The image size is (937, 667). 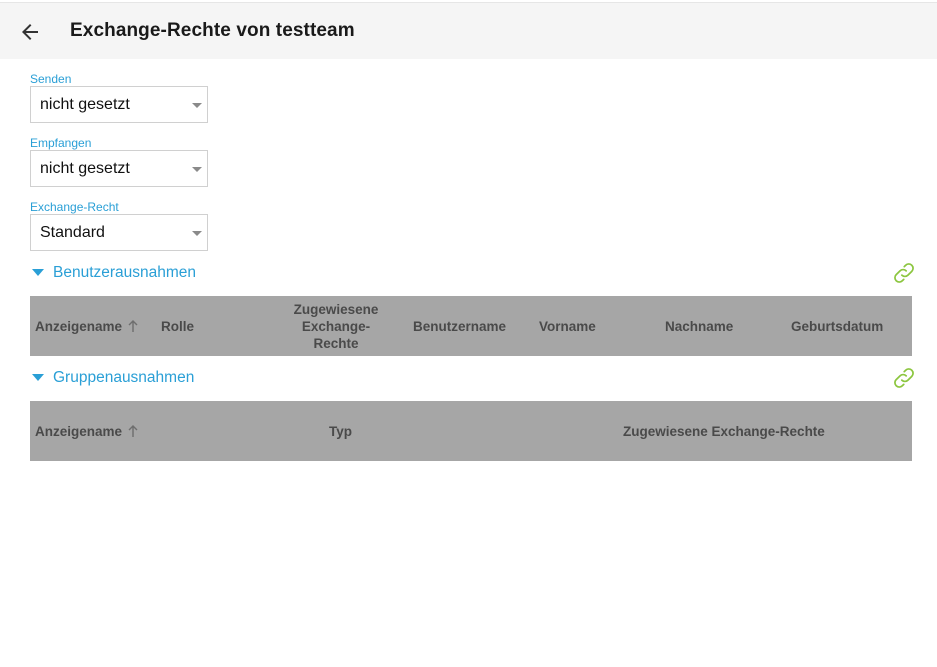 I want to click on exchange-recht-value: Standard, so click(x=72, y=232).